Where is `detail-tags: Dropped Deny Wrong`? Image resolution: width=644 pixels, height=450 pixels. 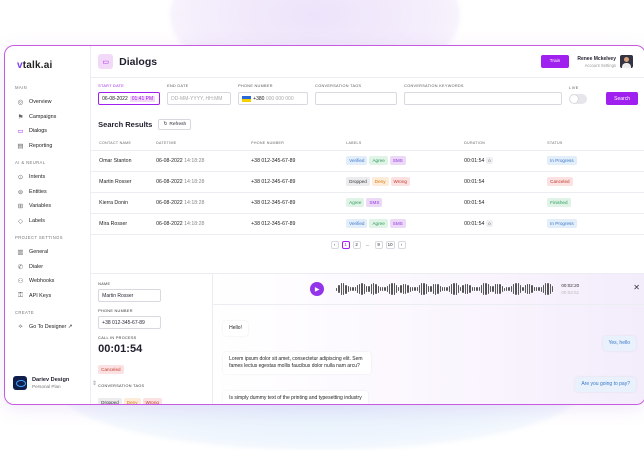
detail-tags: Dropped Deny Wrong is located at coordinates (151, 397).